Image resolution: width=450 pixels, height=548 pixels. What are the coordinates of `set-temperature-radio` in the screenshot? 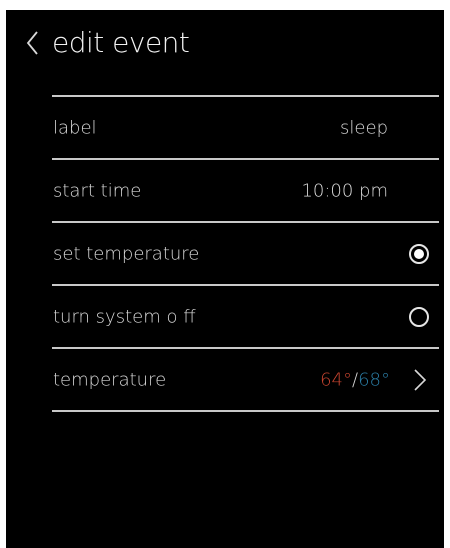 It's located at (419, 253).